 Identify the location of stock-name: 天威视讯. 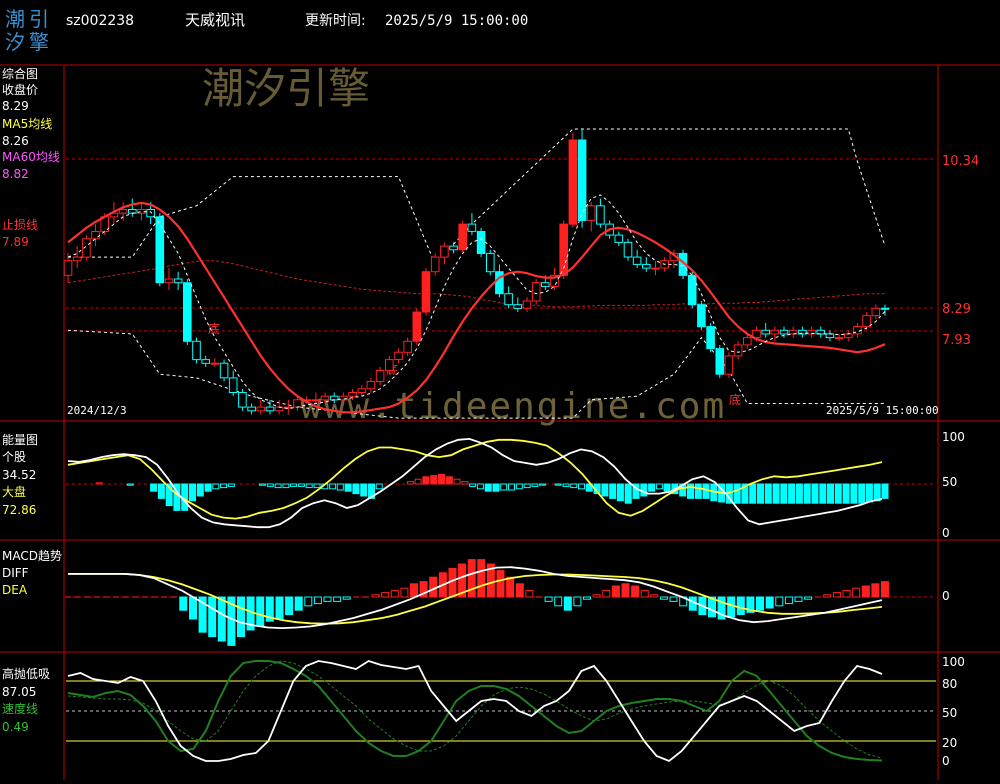
(215, 20).